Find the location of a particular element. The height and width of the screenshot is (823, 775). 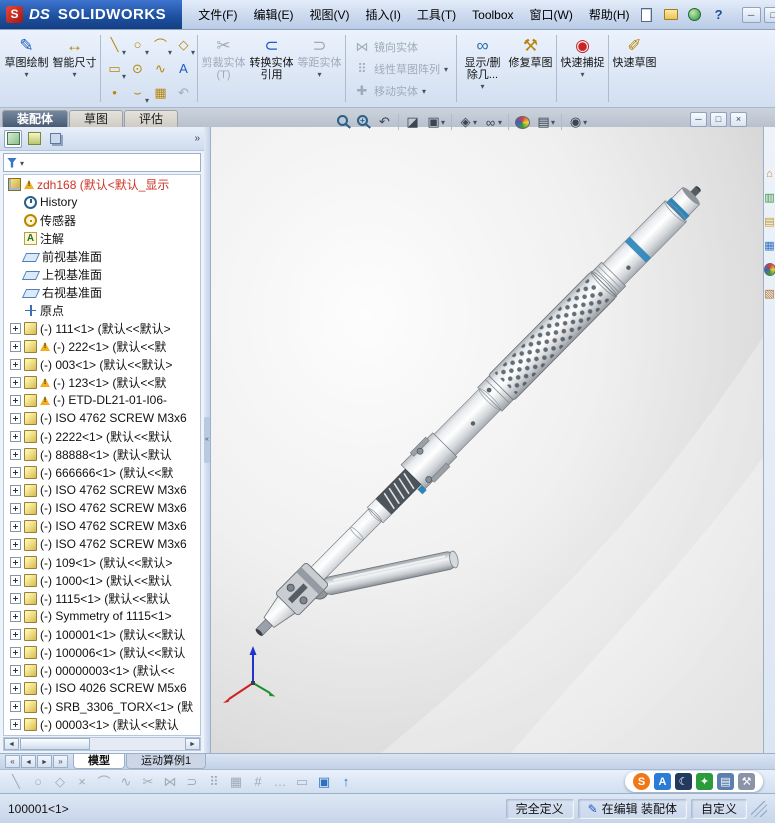

task-pane-tab: ▤ is located at coordinates (769, 221).